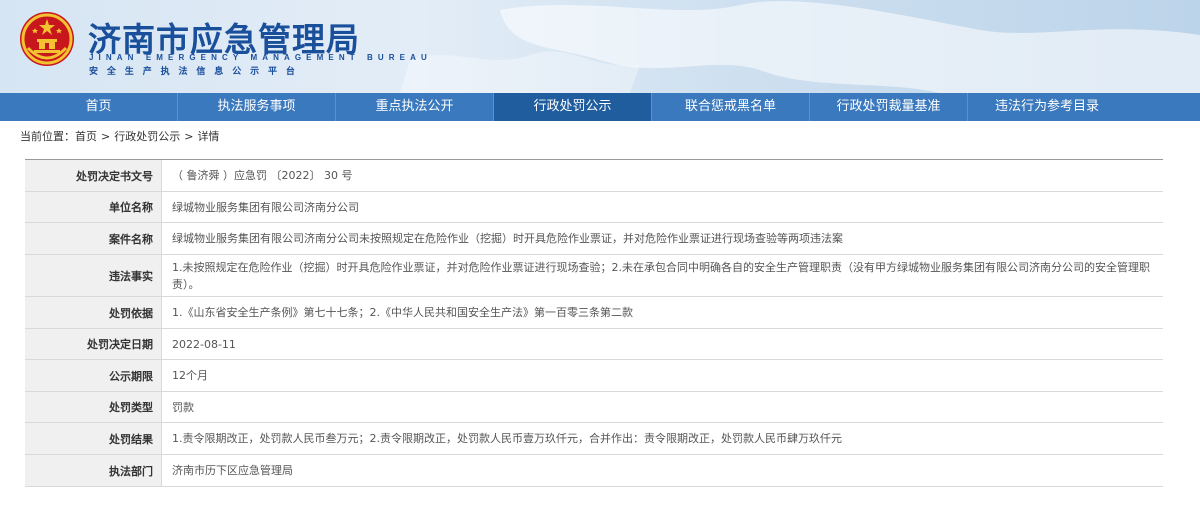 Image resolution: width=1200 pixels, height=513 pixels. What do you see at coordinates (183, 407) in the screenshot?
I see `detail-value: 罚款` at bounding box center [183, 407].